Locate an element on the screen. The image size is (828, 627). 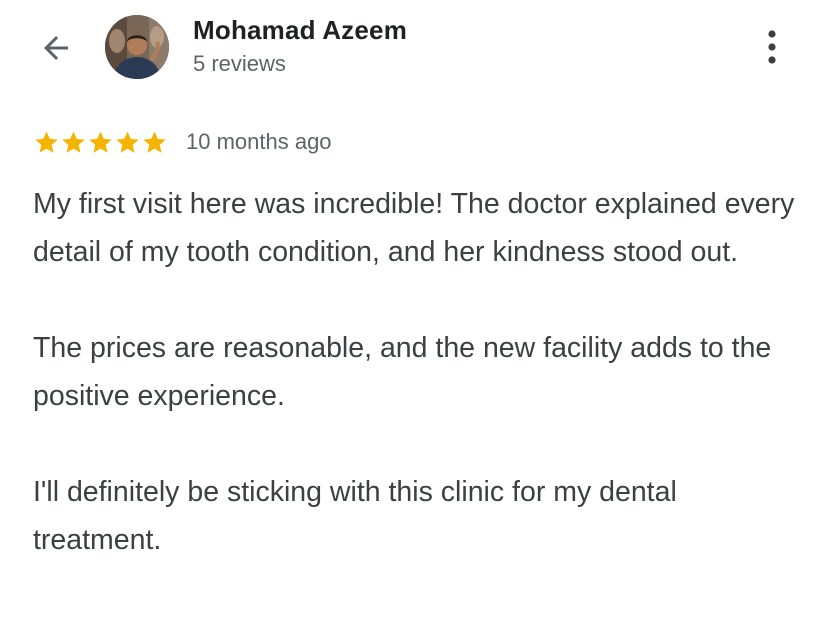
review-date: 10 months ago is located at coordinates (259, 141).